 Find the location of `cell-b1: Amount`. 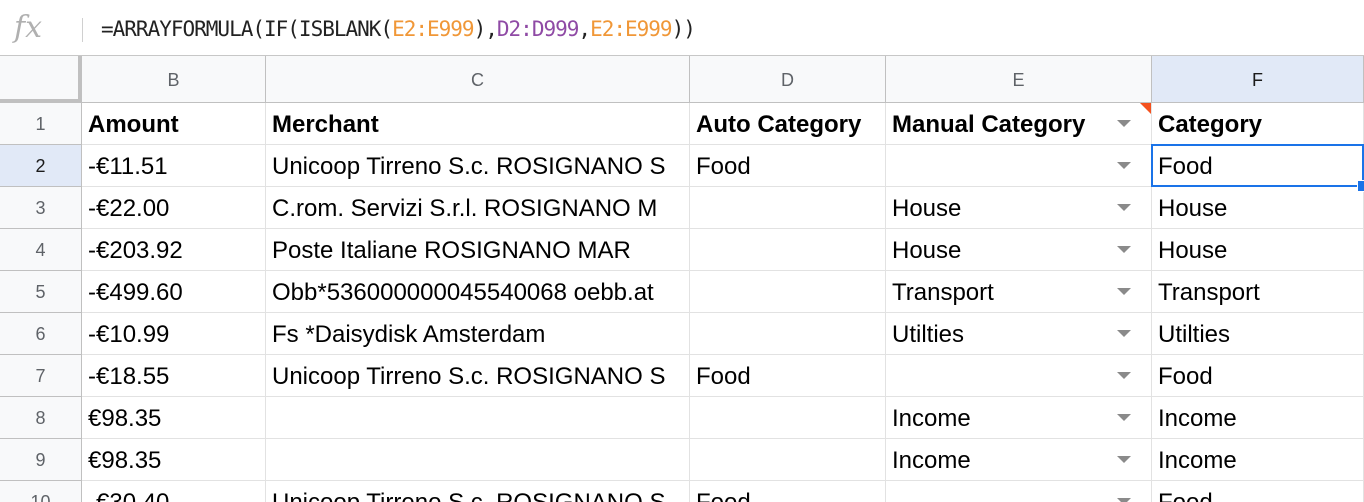

cell-b1: Amount is located at coordinates (174, 124).